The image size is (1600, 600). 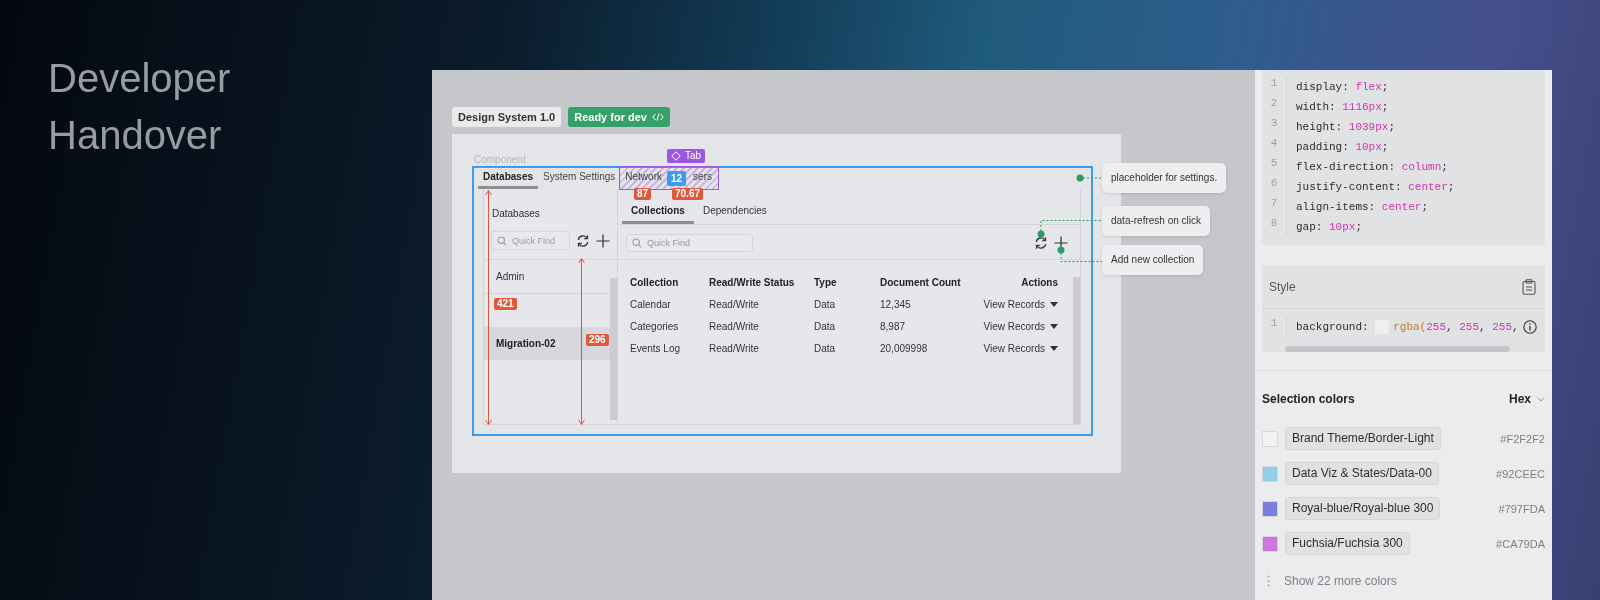 I want to click on show-more-link: Show 22 more colors, so click(x=1340, y=581).